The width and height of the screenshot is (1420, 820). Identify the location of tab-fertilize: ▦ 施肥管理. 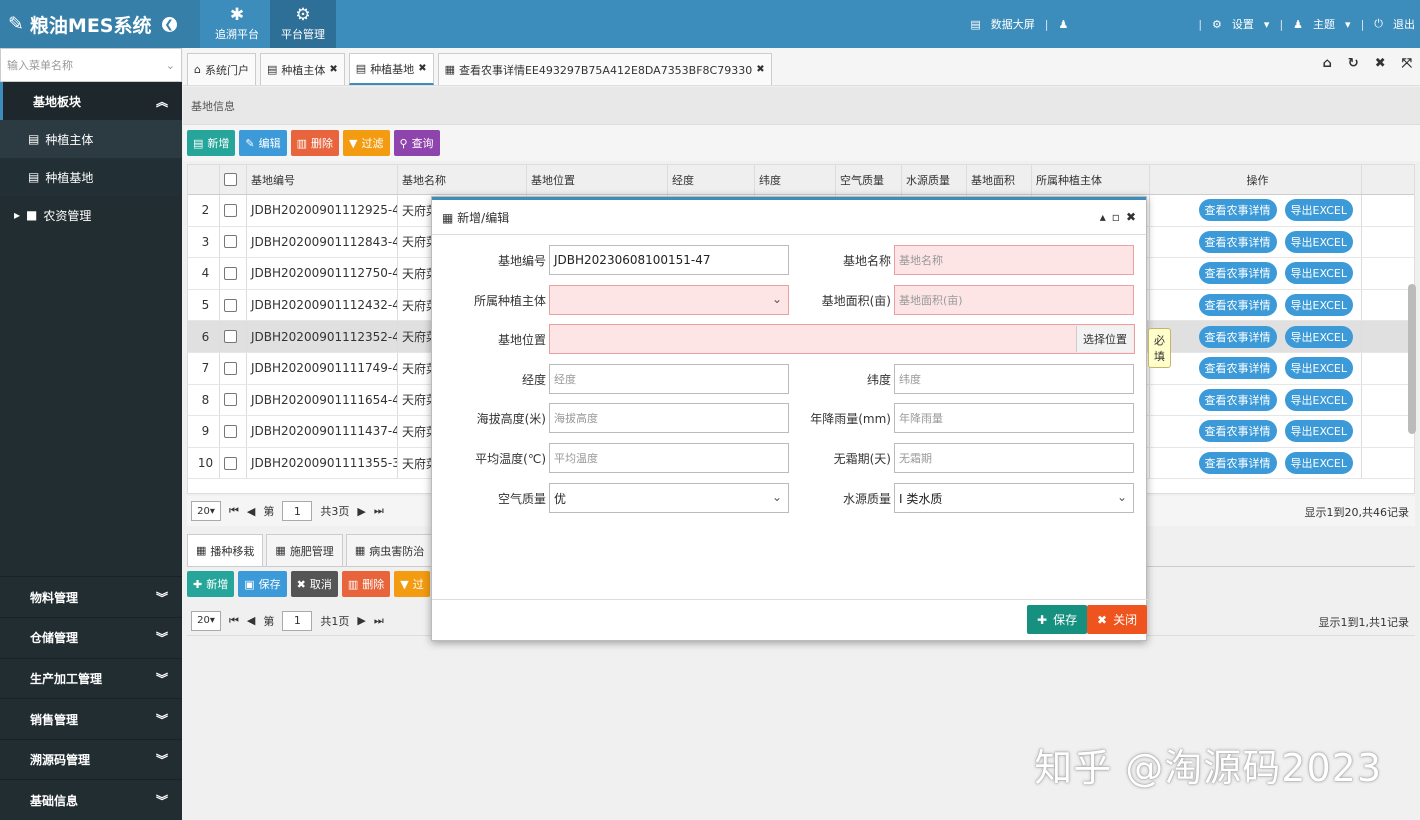
(304, 550).